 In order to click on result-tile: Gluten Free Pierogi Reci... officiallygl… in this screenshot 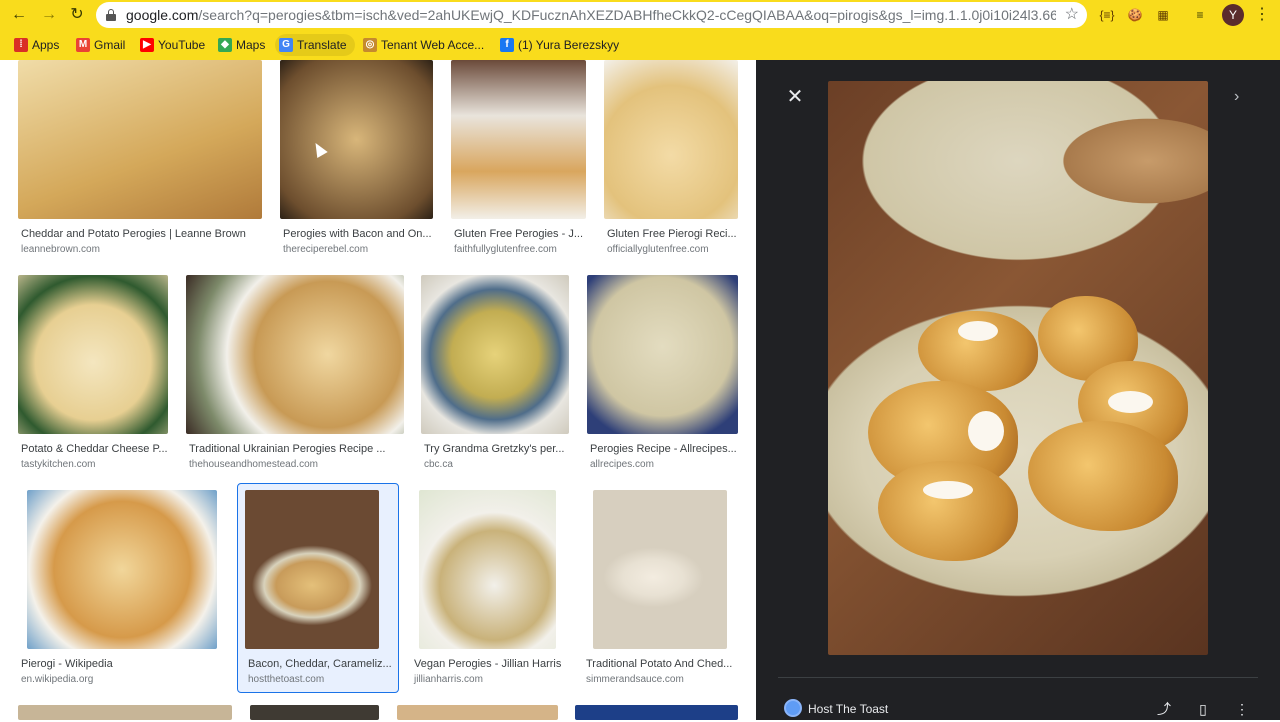, I will do `click(671, 160)`.